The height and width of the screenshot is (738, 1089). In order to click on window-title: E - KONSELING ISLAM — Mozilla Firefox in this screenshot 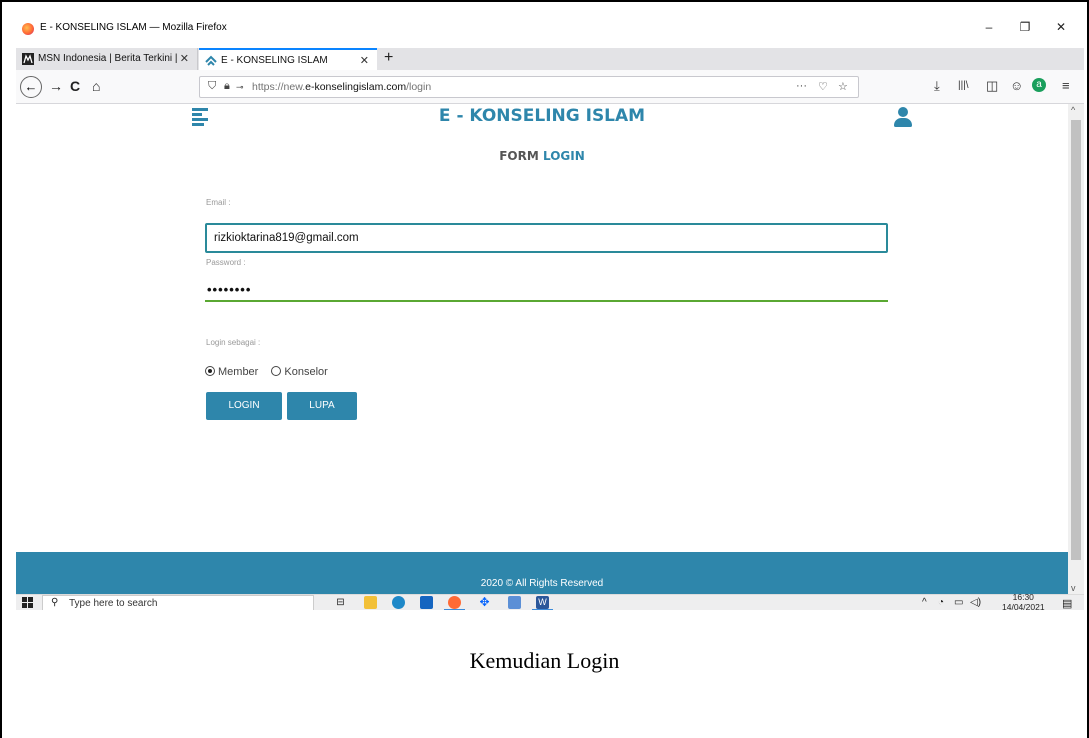, I will do `click(133, 27)`.